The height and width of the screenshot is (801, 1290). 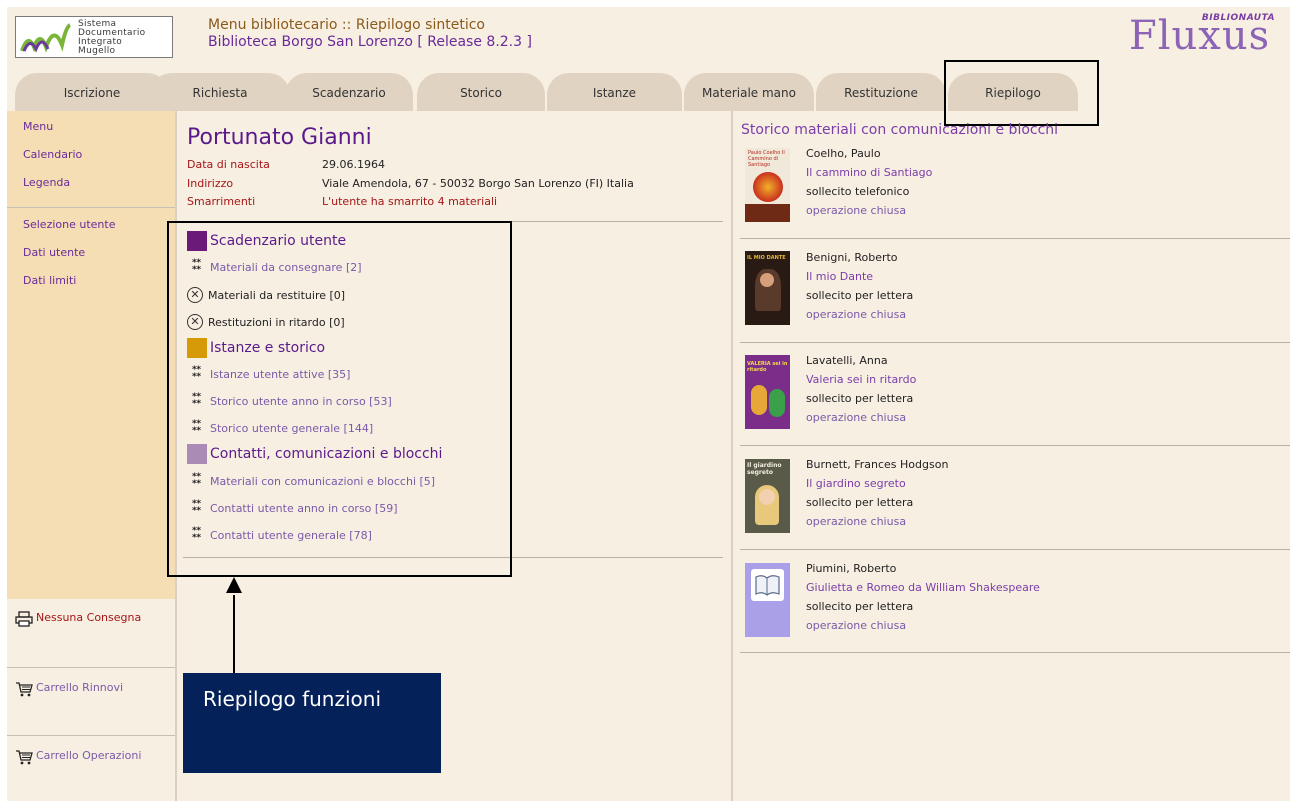 I want to click on restituzioni-in-ritardo-item: ✕ Restituzioni in ritardo [0], so click(x=266, y=322).